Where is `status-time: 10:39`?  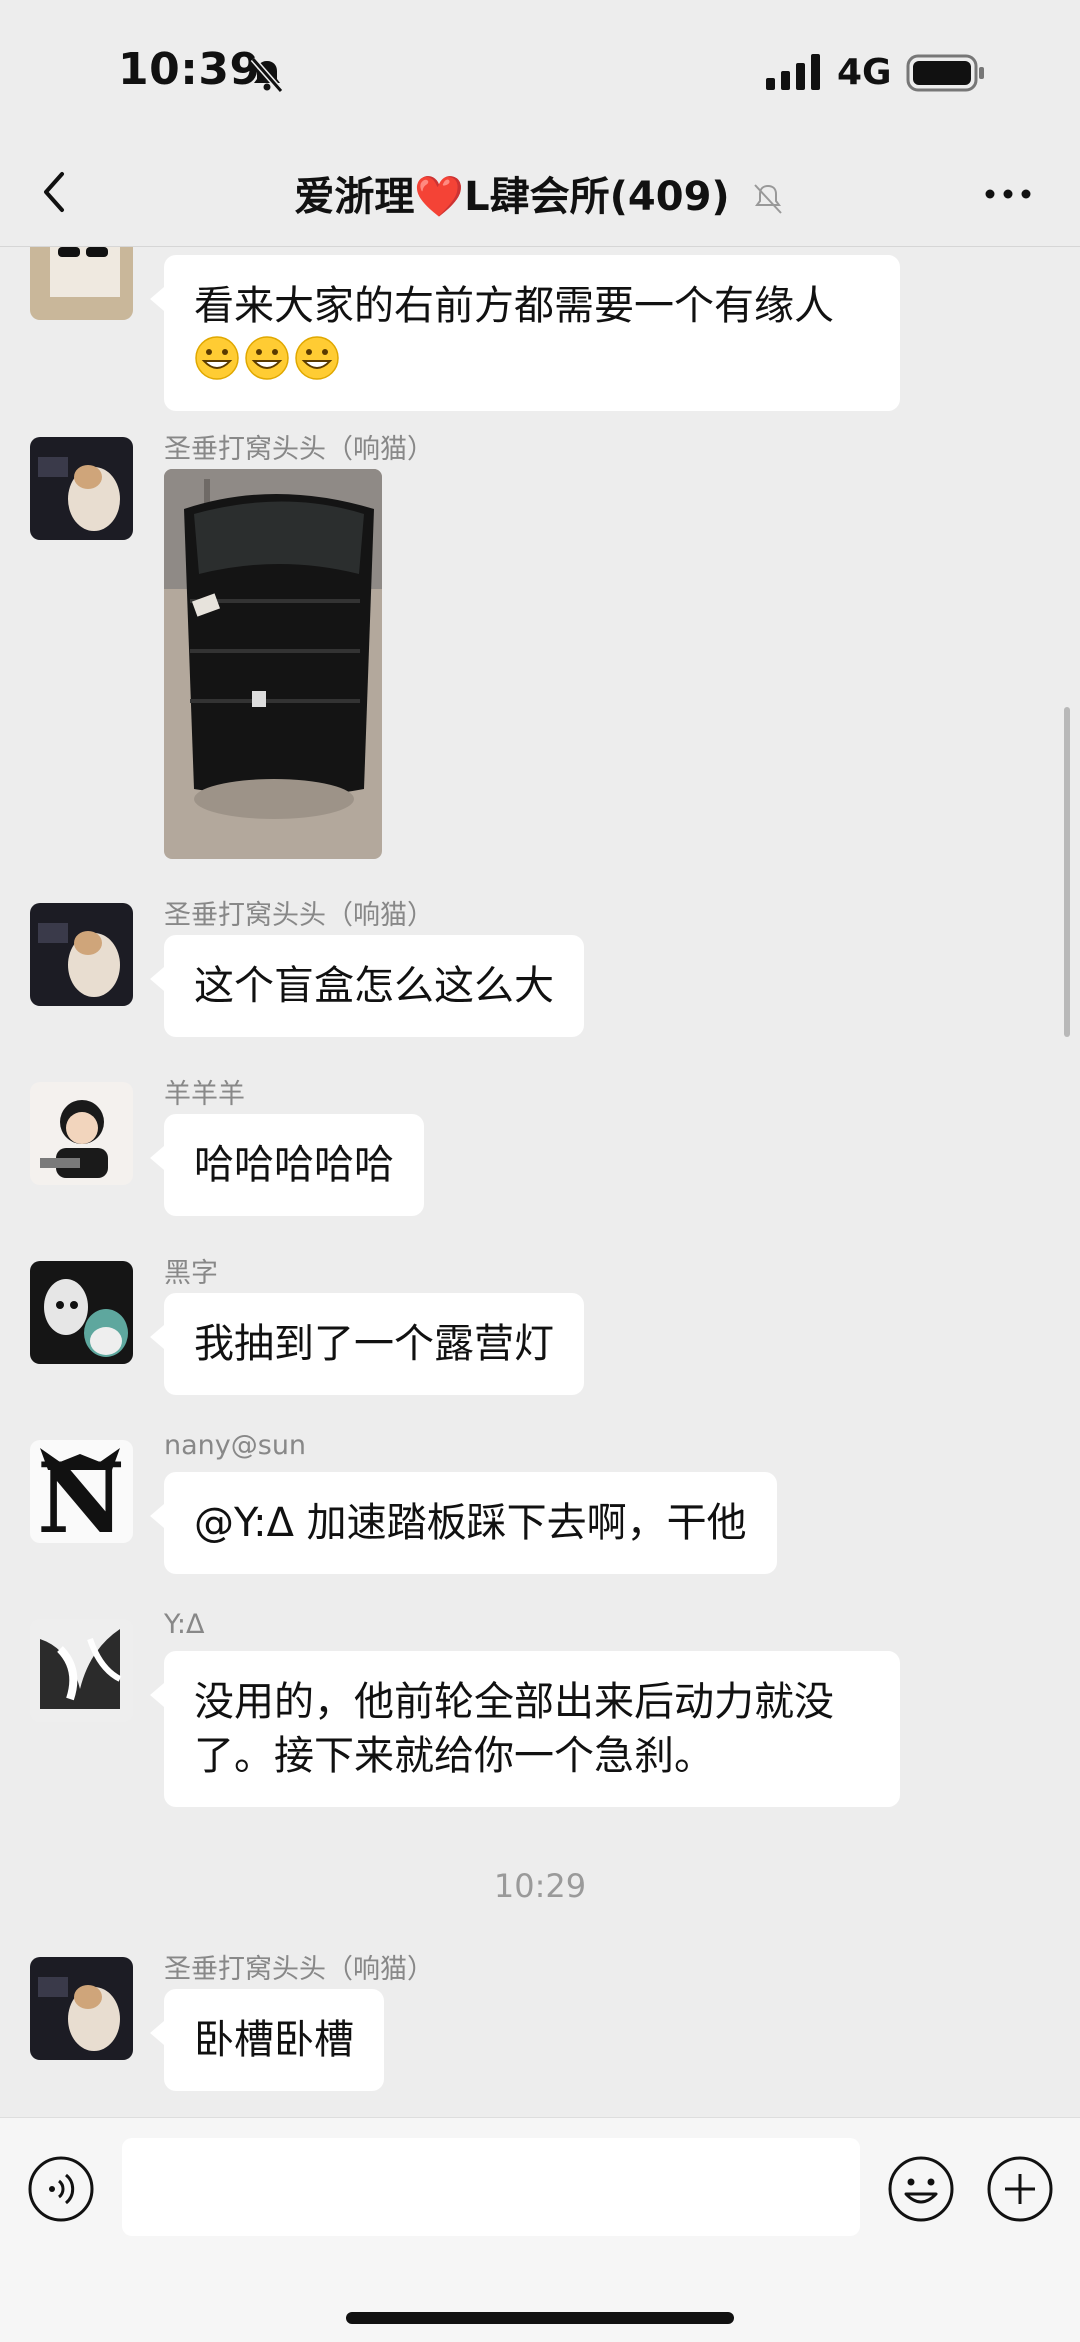
status-time: 10:39 is located at coordinates (189, 69).